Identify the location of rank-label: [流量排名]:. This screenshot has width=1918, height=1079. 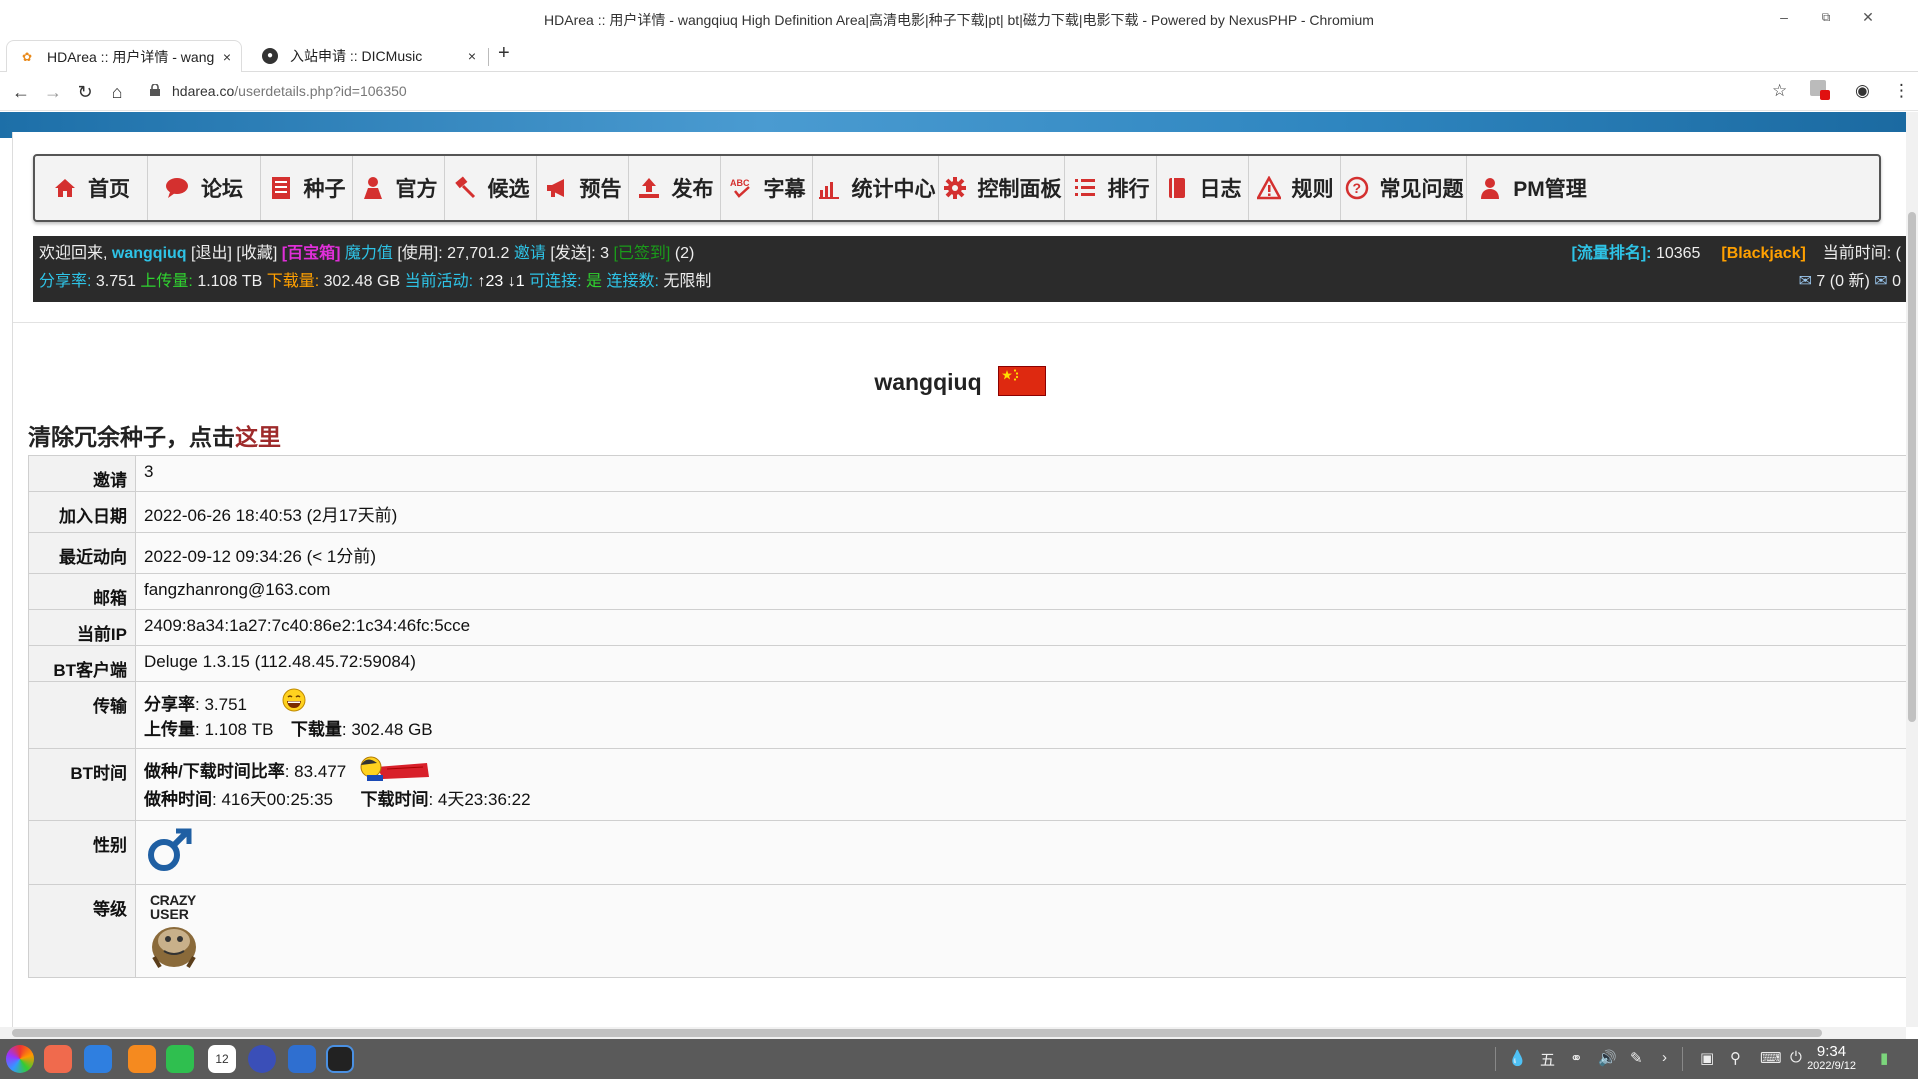
(1611, 253).